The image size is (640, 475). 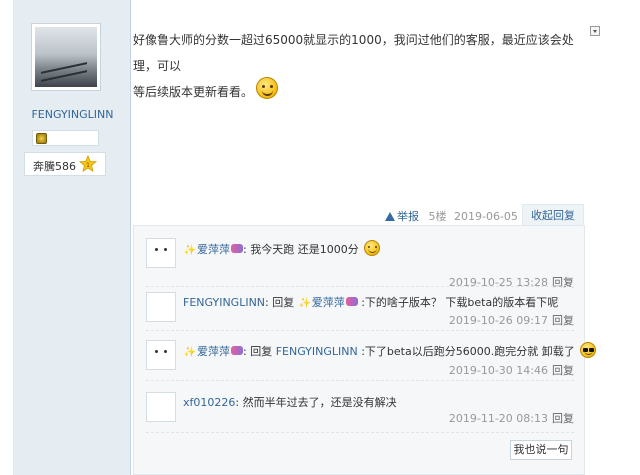 I want to click on comment-line: xf010226: 然而半年过去了，还是没有解决, so click(x=290, y=402).